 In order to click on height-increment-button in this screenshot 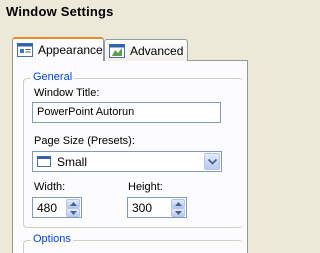, I will do `click(178, 203)`.